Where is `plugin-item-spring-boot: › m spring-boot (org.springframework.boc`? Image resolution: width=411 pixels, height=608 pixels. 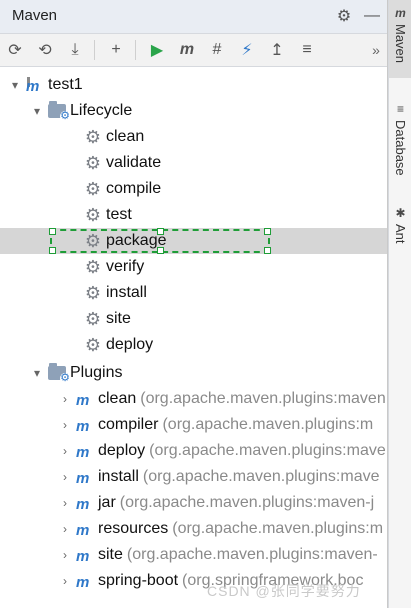 plugin-item-spring-boot: › m spring-boot (org.springframework.boc is located at coordinates (193, 581).